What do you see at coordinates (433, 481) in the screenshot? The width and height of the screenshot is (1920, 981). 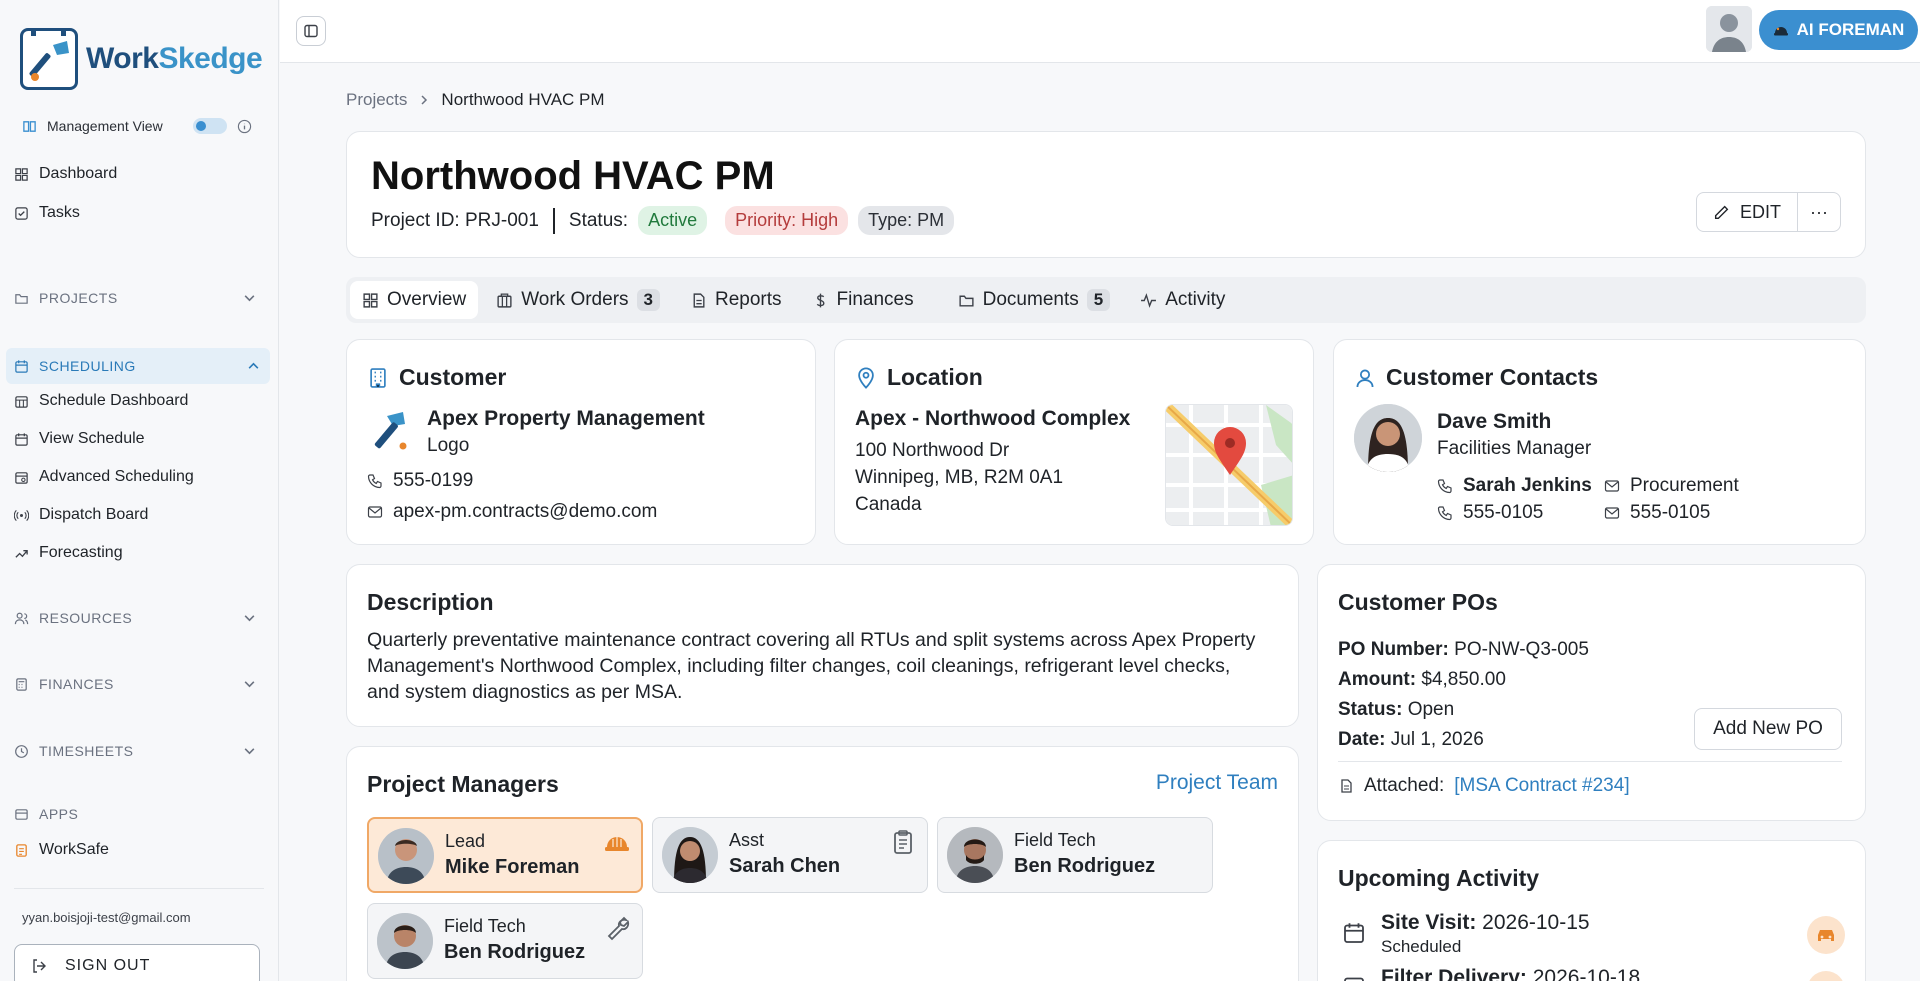 I see `customer-phone: 555-0199` at bounding box center [433, 481].